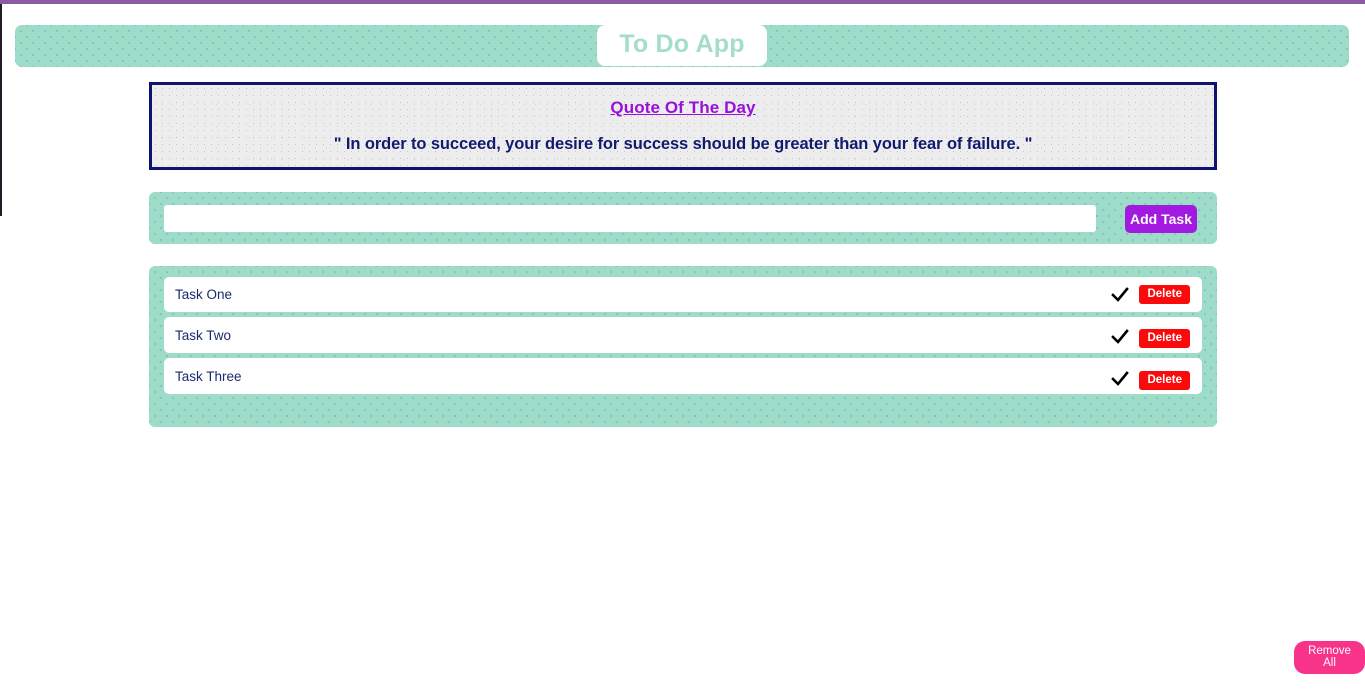 The height and width of the screenshot is (696, 1365). What do you see at coordinates (682, 2) in the screenshot?
I see `browser-top-strip` at bounding box center [682, 2].